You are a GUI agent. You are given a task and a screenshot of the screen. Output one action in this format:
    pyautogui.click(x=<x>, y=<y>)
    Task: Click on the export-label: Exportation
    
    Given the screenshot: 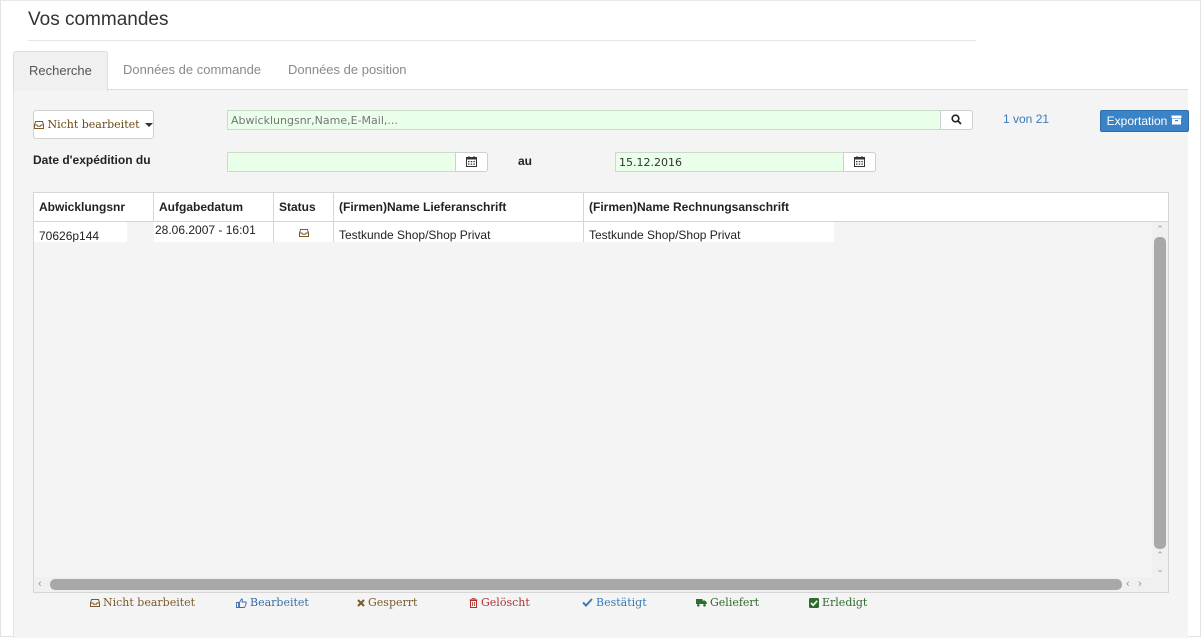 What is the action you would take?
    pyautogui.click(x=1137, y=121)
    